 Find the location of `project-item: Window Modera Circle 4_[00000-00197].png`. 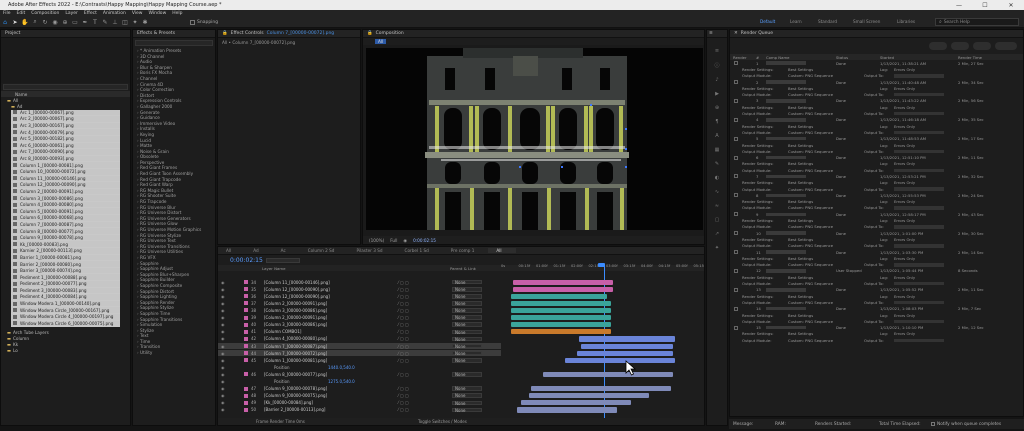

project-item: Window Modera Circle 4_[00000-00197].png is located at coordinates (65, 317).